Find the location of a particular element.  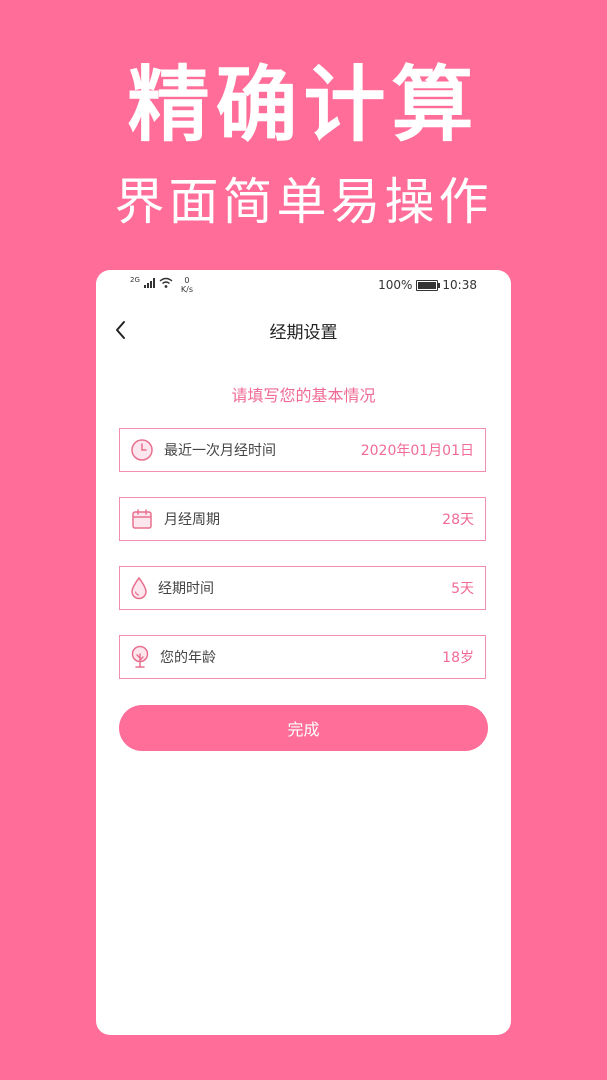

tree-icon is located at coordinates (140, 657).